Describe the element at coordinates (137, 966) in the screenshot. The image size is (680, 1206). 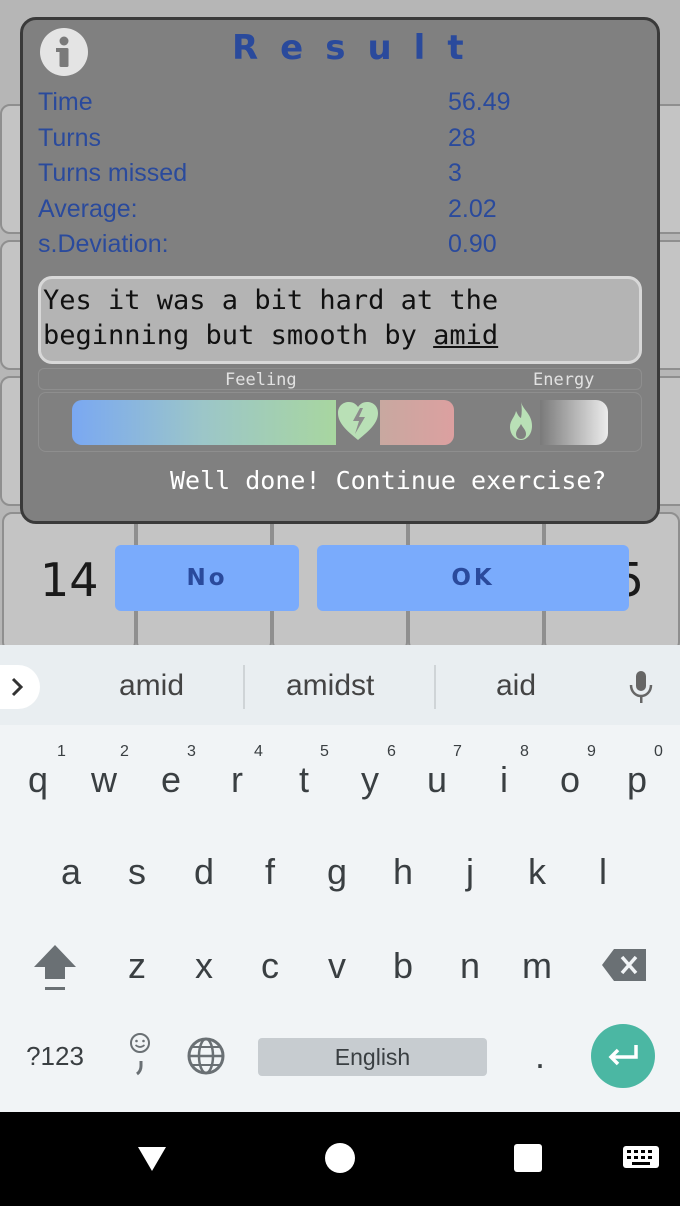
I see `key-z: z` at that location.